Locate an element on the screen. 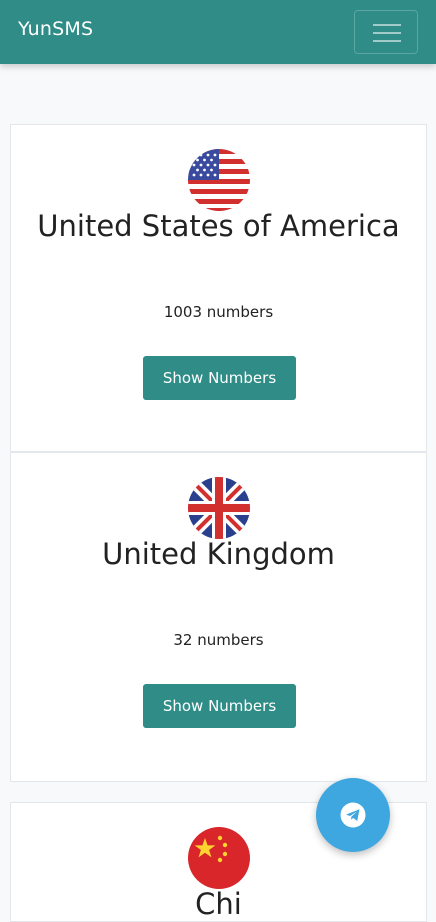  country-name: Chi is located at coordinates (218, 904).